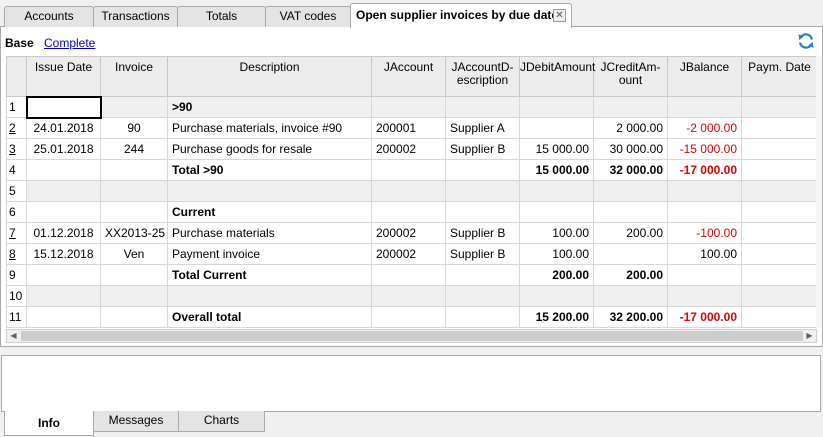 The image size is (823, 437). I want to click on col-header-jbalance: JBalance, so click(704, 76).